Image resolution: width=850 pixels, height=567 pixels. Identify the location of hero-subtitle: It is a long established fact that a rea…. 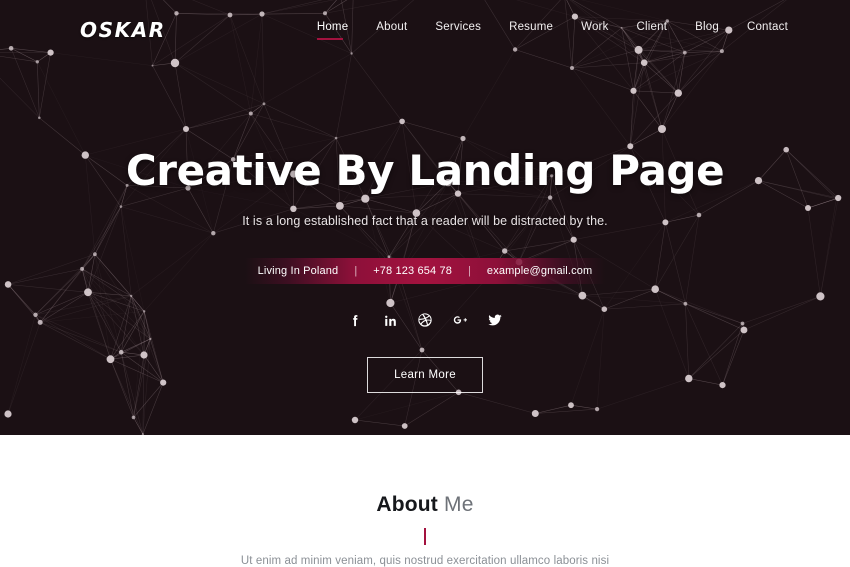
(425, 221).